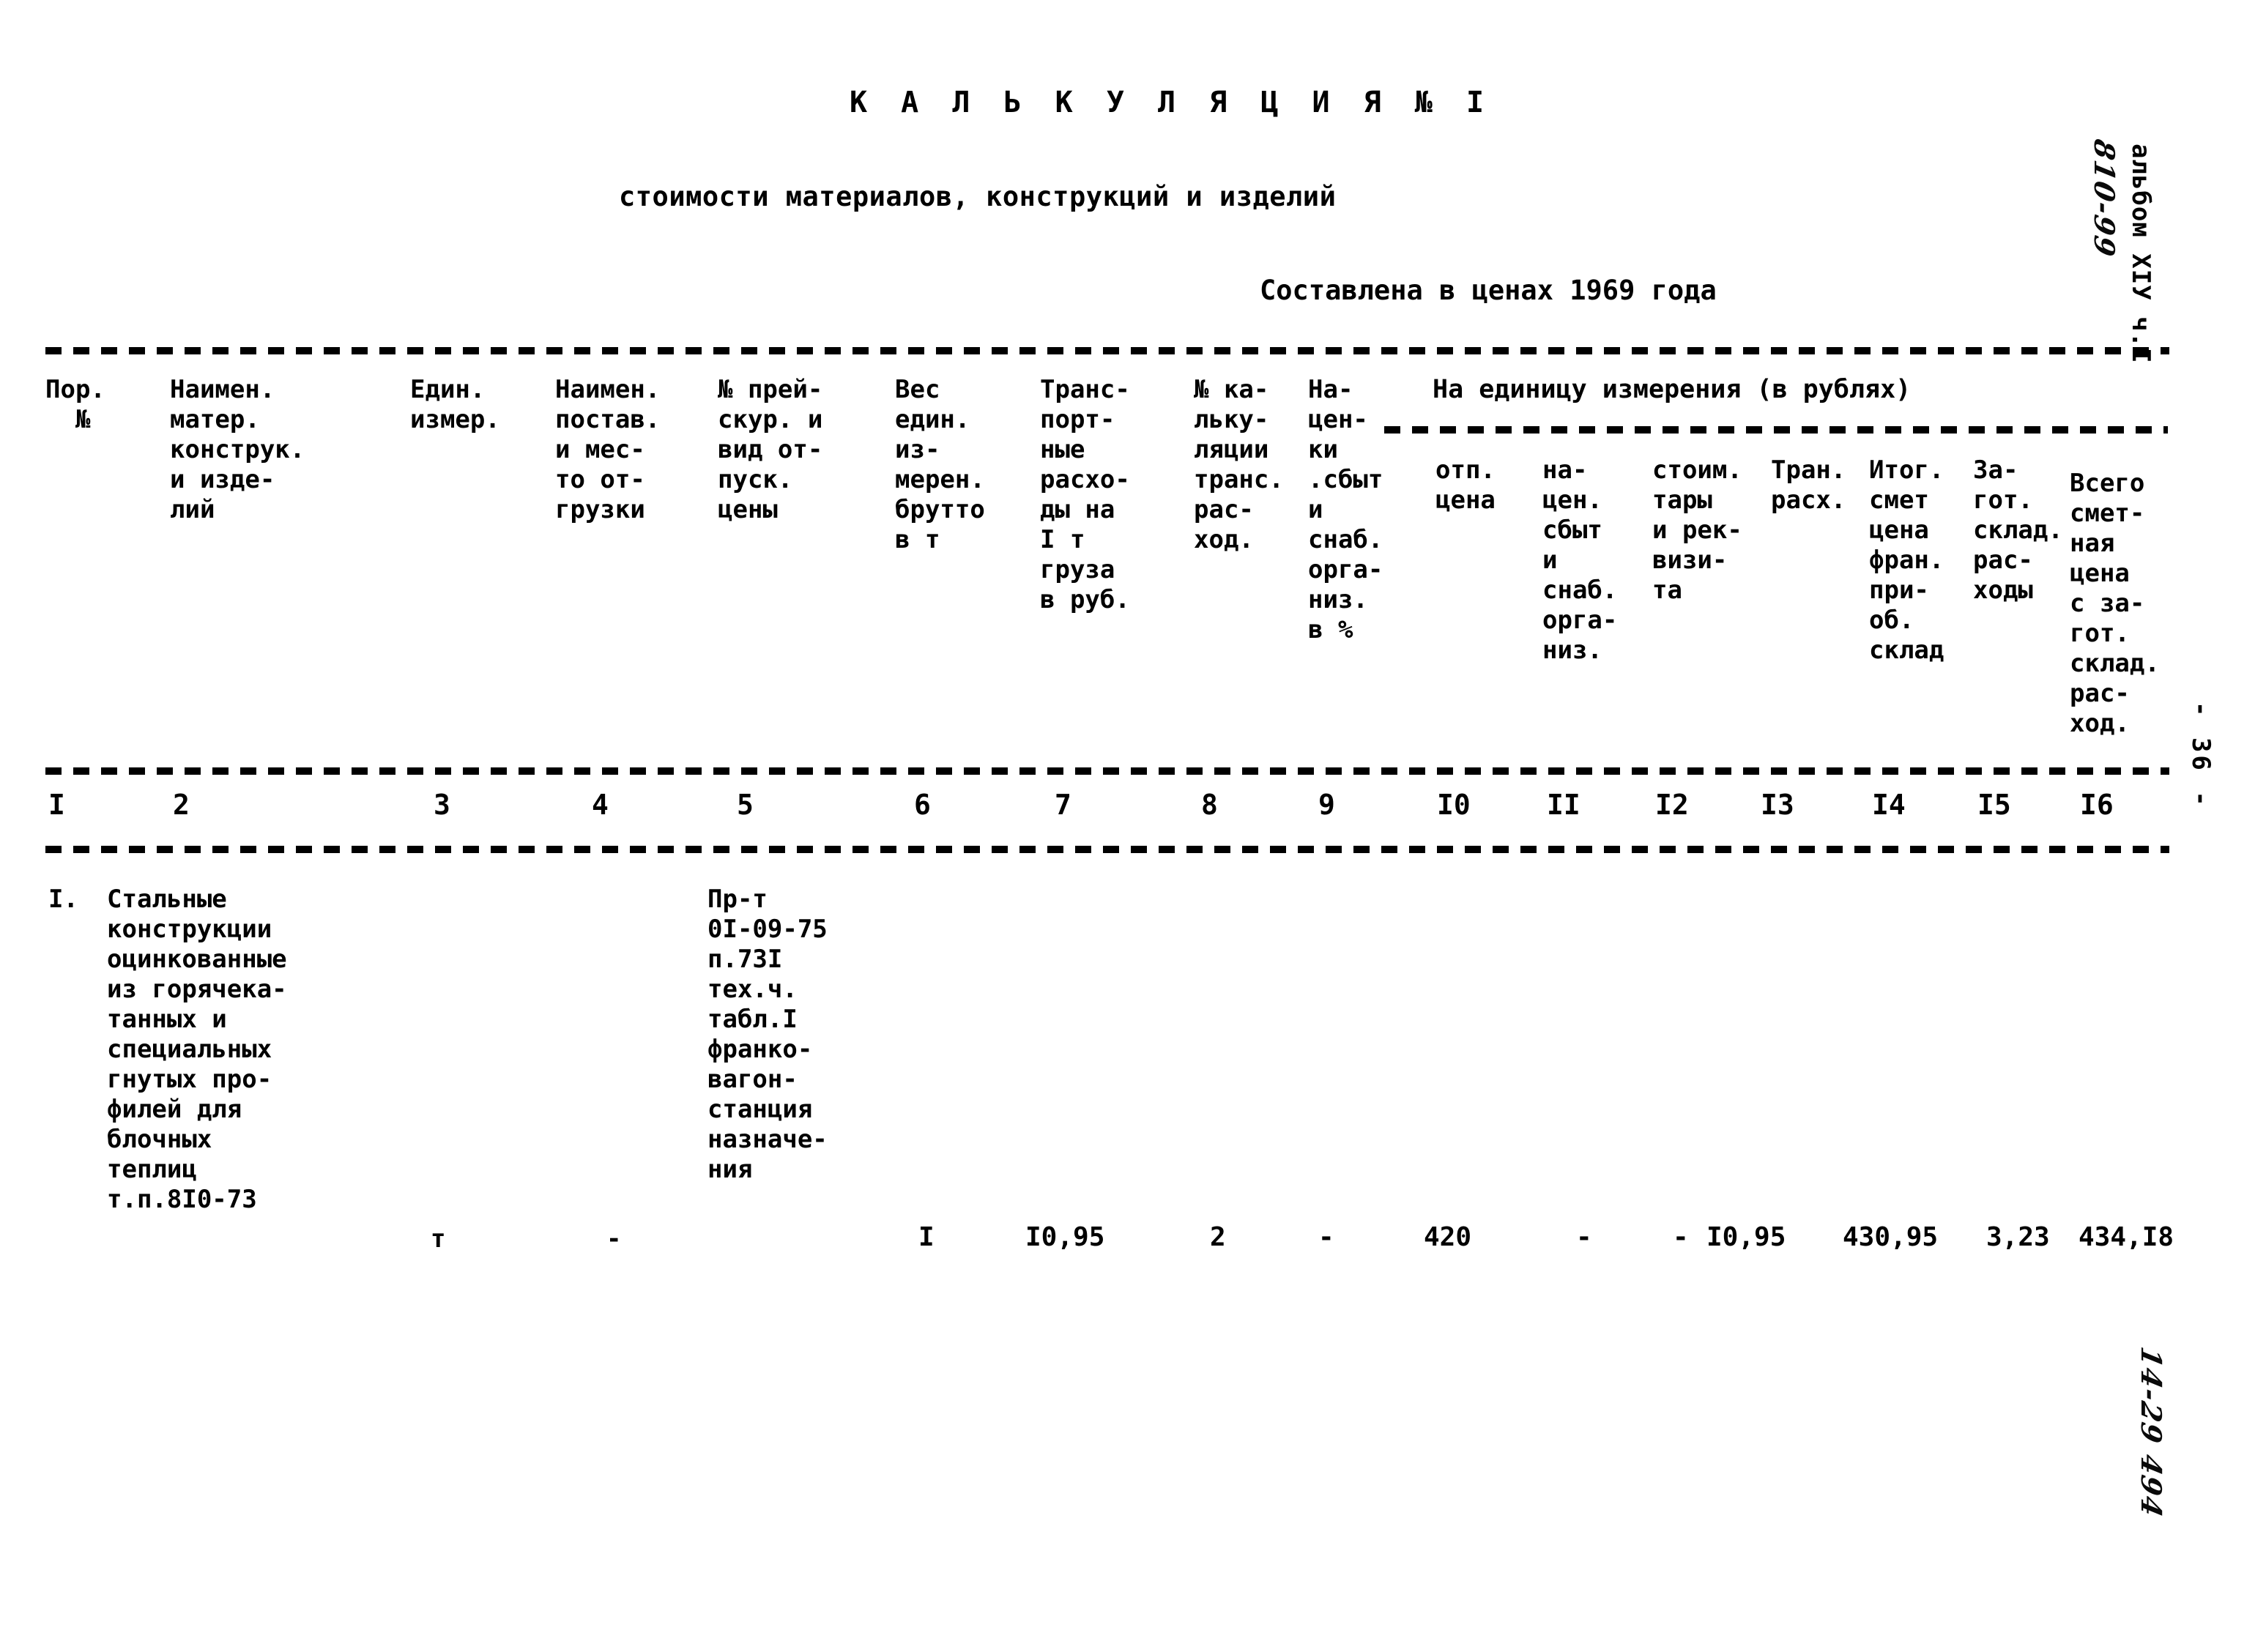 This screenshot has width=2266, height=1652. What do you see at coordinates (1107, 771) in the screenshot?
I see `table-rule-numbers-top` at bounding box center [1107, 771].